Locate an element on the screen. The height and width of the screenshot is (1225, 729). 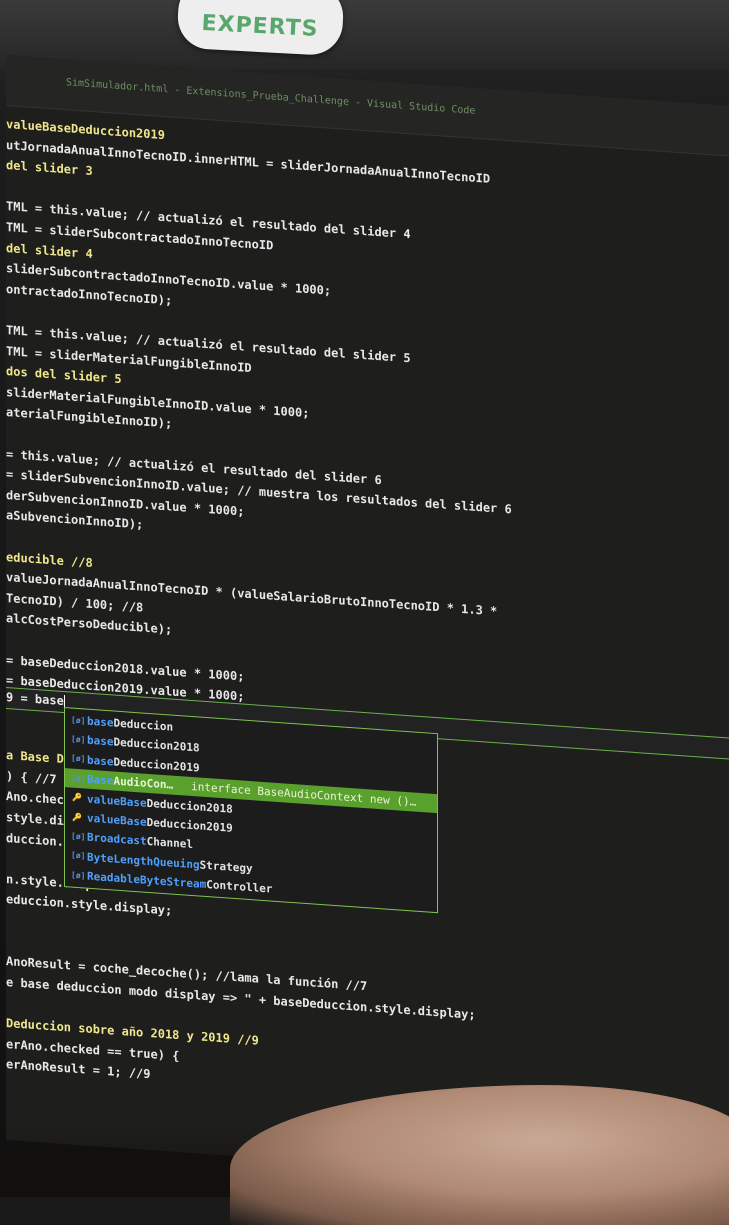
autocomplete-label: Strategy is located at coordinates (226, 867).